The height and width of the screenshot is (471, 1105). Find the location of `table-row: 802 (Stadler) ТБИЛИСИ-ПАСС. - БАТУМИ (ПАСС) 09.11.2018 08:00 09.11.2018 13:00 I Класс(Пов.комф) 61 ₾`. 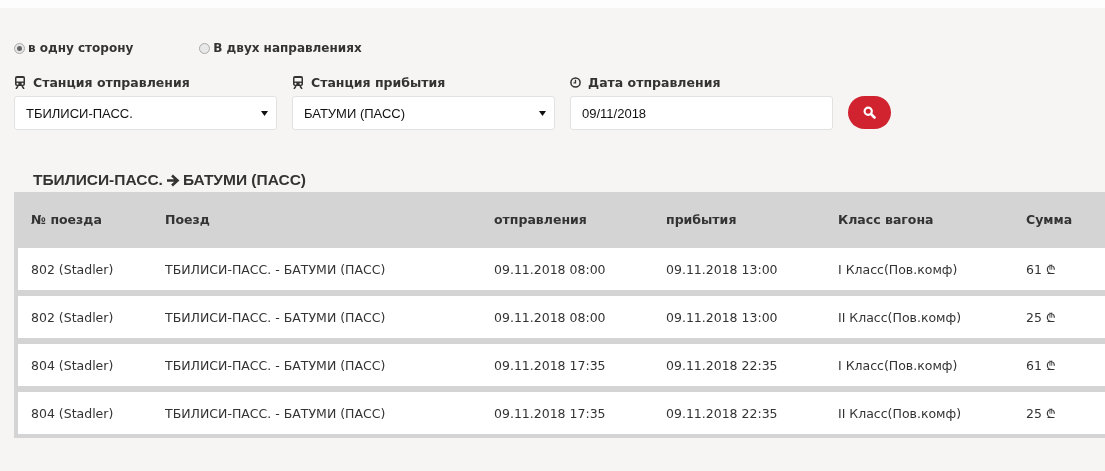

table-row: 802 (Stadler) ТБИЛИСИ-ПАСС. - БАТУМИ (ПАСС) 09.11.2018 08:00 09.11.2018 13:00 I Класс(Пов.комф) 61 ₾ is located at coordinates (561, 269).